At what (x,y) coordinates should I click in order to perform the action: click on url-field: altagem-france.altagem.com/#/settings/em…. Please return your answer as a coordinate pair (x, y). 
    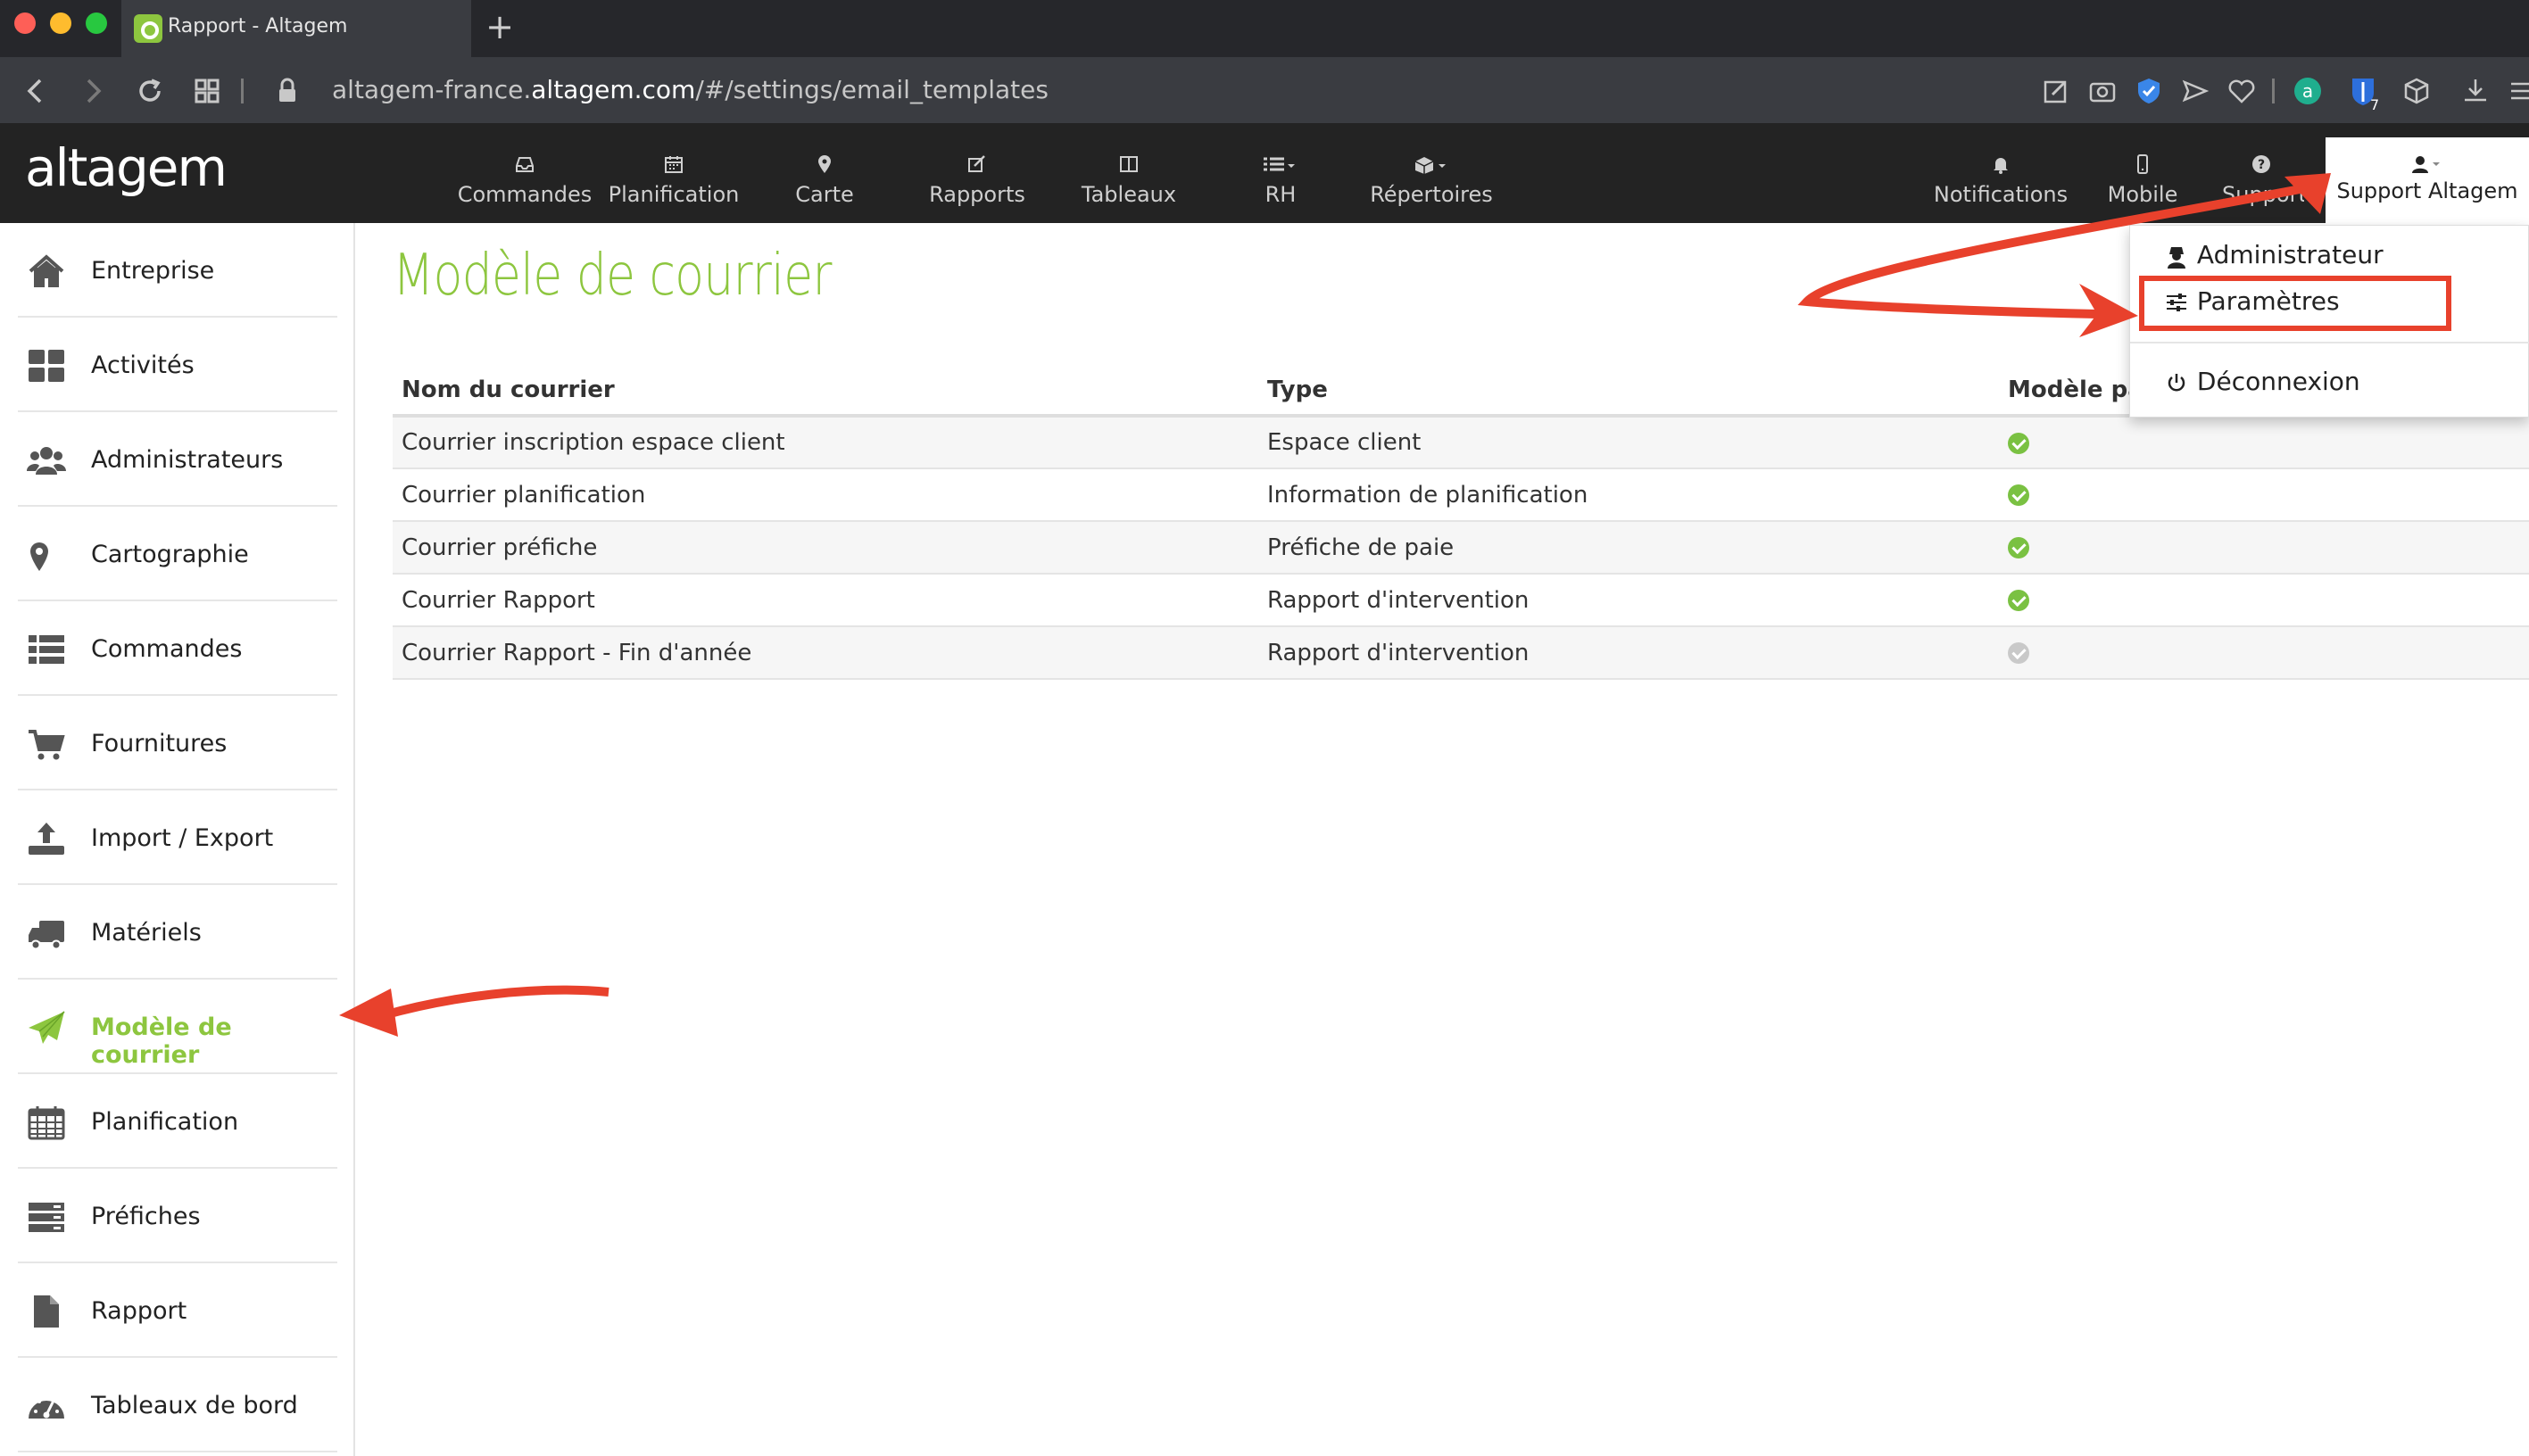
    Looking at the image, I should click on (690, 89).